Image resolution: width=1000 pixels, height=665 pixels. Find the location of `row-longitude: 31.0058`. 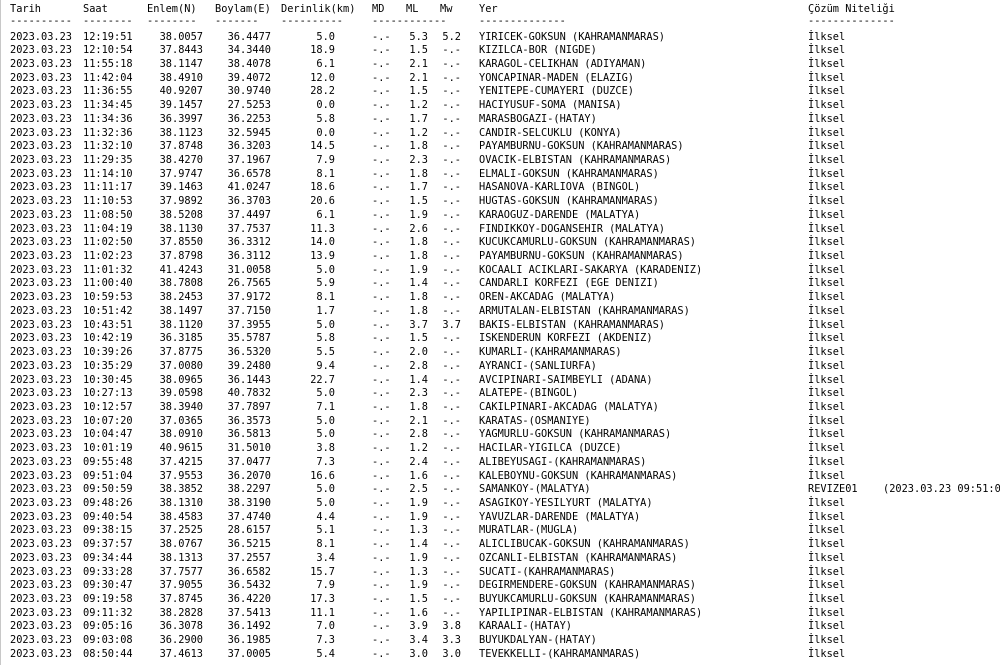

row-longitude: 31.0058 is located at coordinates (249, 269).